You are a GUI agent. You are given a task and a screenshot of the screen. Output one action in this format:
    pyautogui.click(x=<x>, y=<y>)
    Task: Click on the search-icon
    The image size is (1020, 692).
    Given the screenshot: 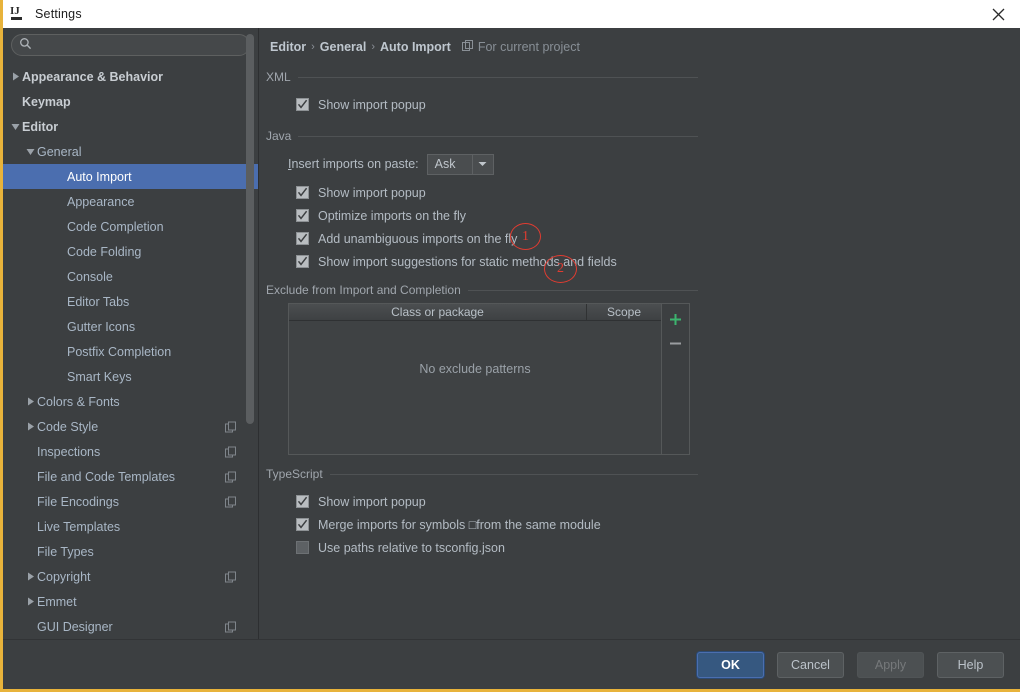 What is the action you would take?
    pyautogui.click(x=25, y=45)
    